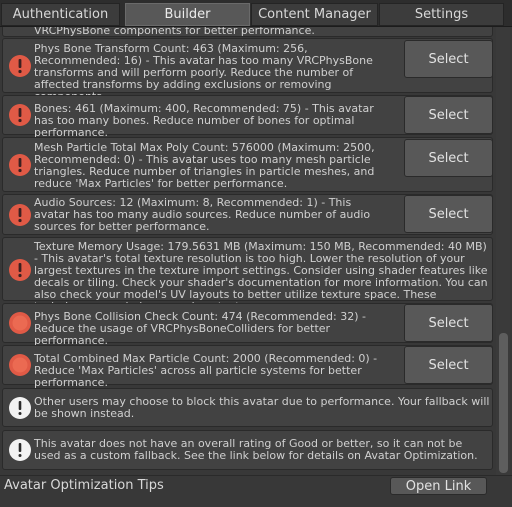 The width and height of the screenshot is (512, 507). I want to click on tab-builder: Builder, so click(187, 14).